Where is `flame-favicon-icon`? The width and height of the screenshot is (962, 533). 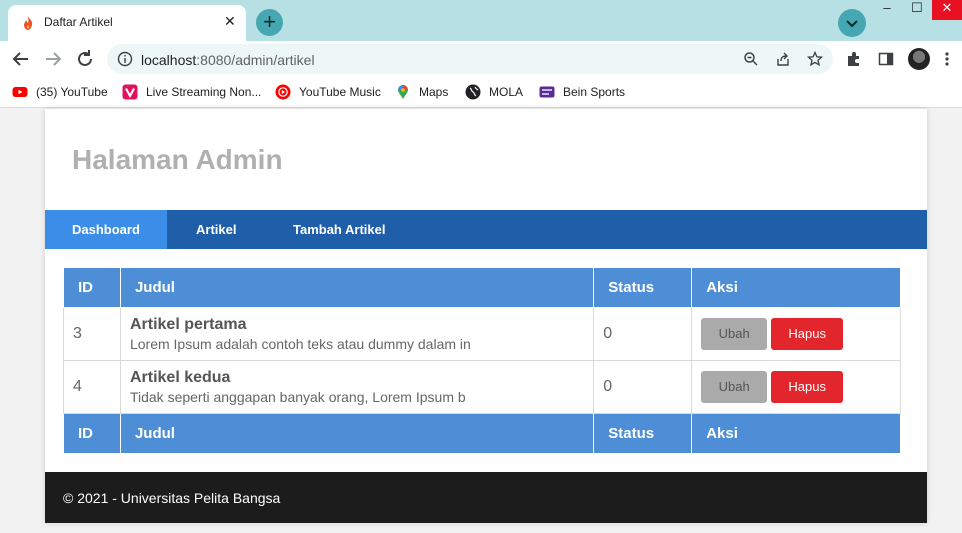 flame-favicon-icon is located at coordinates (28, 23).